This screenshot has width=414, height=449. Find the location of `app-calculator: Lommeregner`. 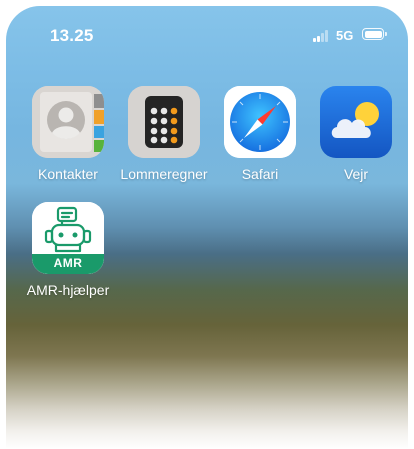

app-calculator: Lommeregner is located at coordinates (164, 134).